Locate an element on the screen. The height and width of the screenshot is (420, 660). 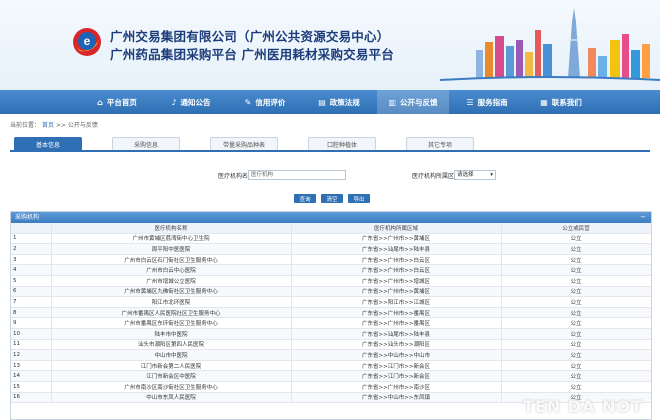
table-row: 2 周平阳中医医院 广东省>>汕尾市>>陆丰县 公立 is located at coordinates (331, 249).